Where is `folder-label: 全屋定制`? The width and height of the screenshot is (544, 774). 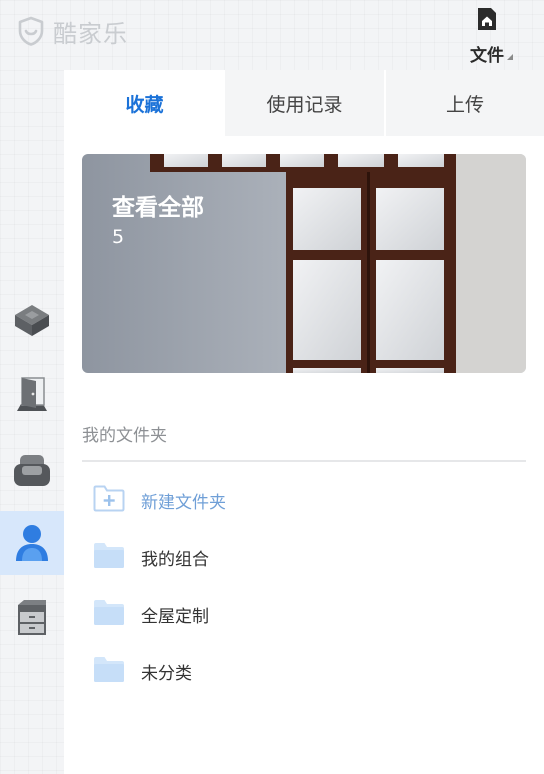
folder-label: 全屋定制 is located at coordinates (175, 617).